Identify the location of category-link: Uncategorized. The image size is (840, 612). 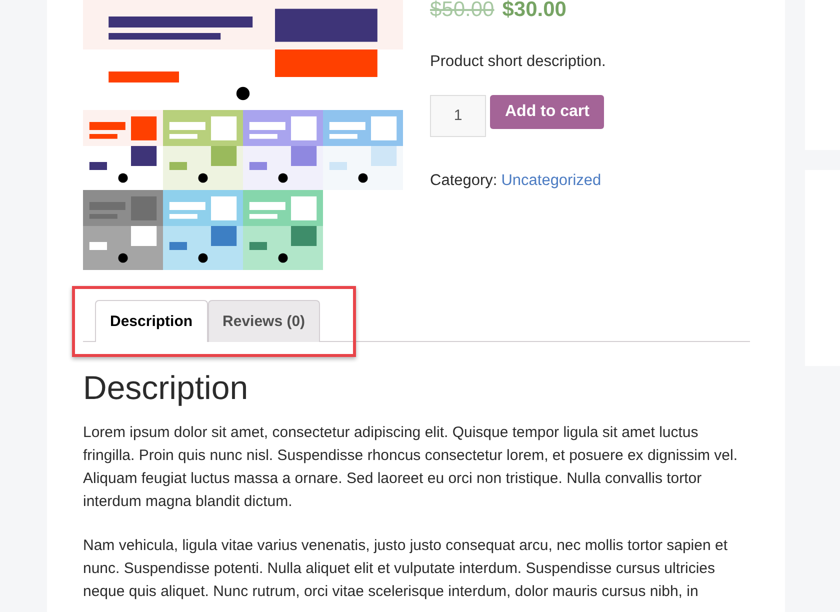
(551, 180).